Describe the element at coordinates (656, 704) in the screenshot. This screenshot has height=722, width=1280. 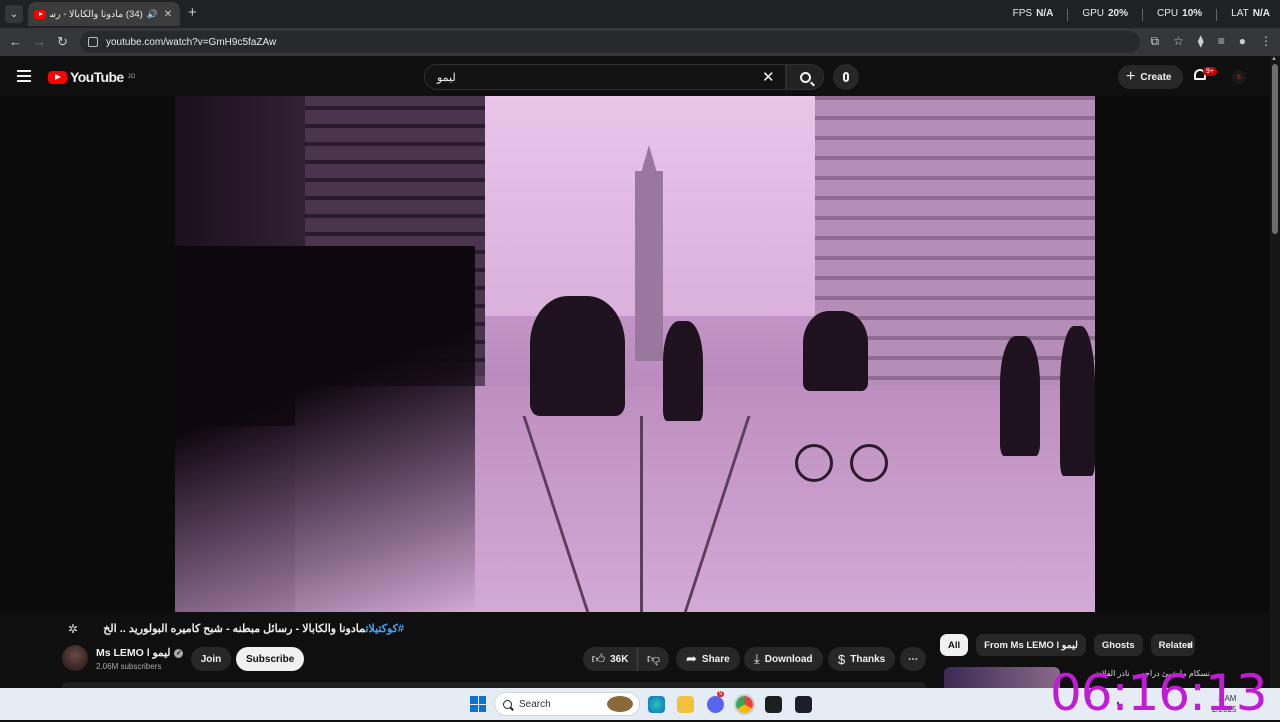
I see `edge-icon` at that location.